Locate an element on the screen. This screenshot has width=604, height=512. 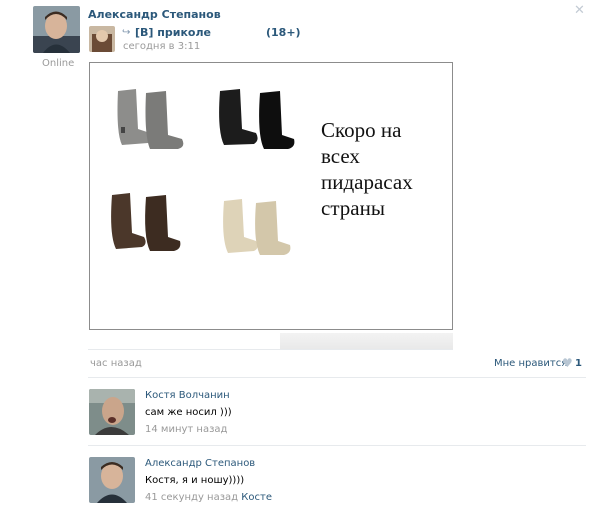
comment-text: Костя, я и ношу)))) is located at coordinates (195, 480).